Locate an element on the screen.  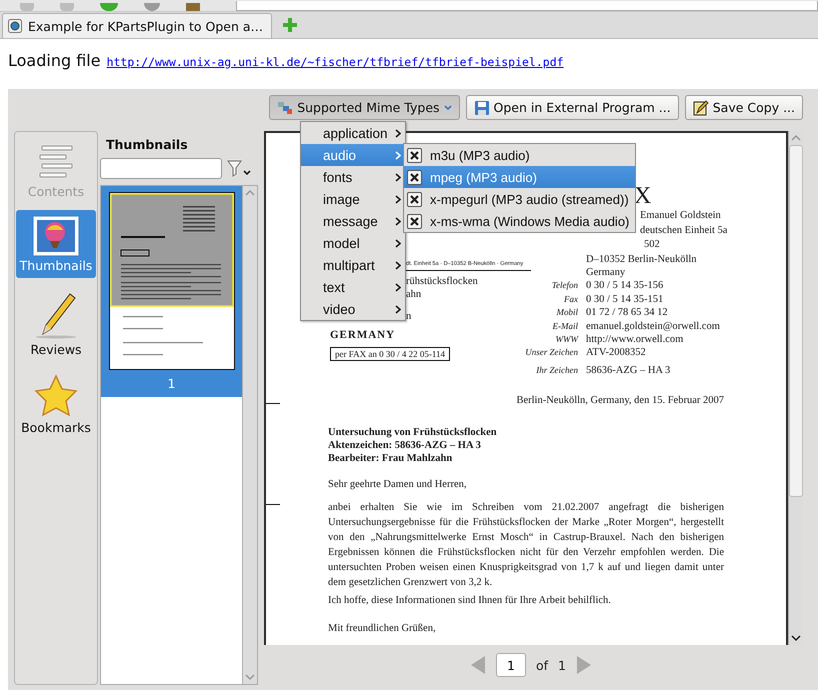
address-field is located at coordinates (527, 6).